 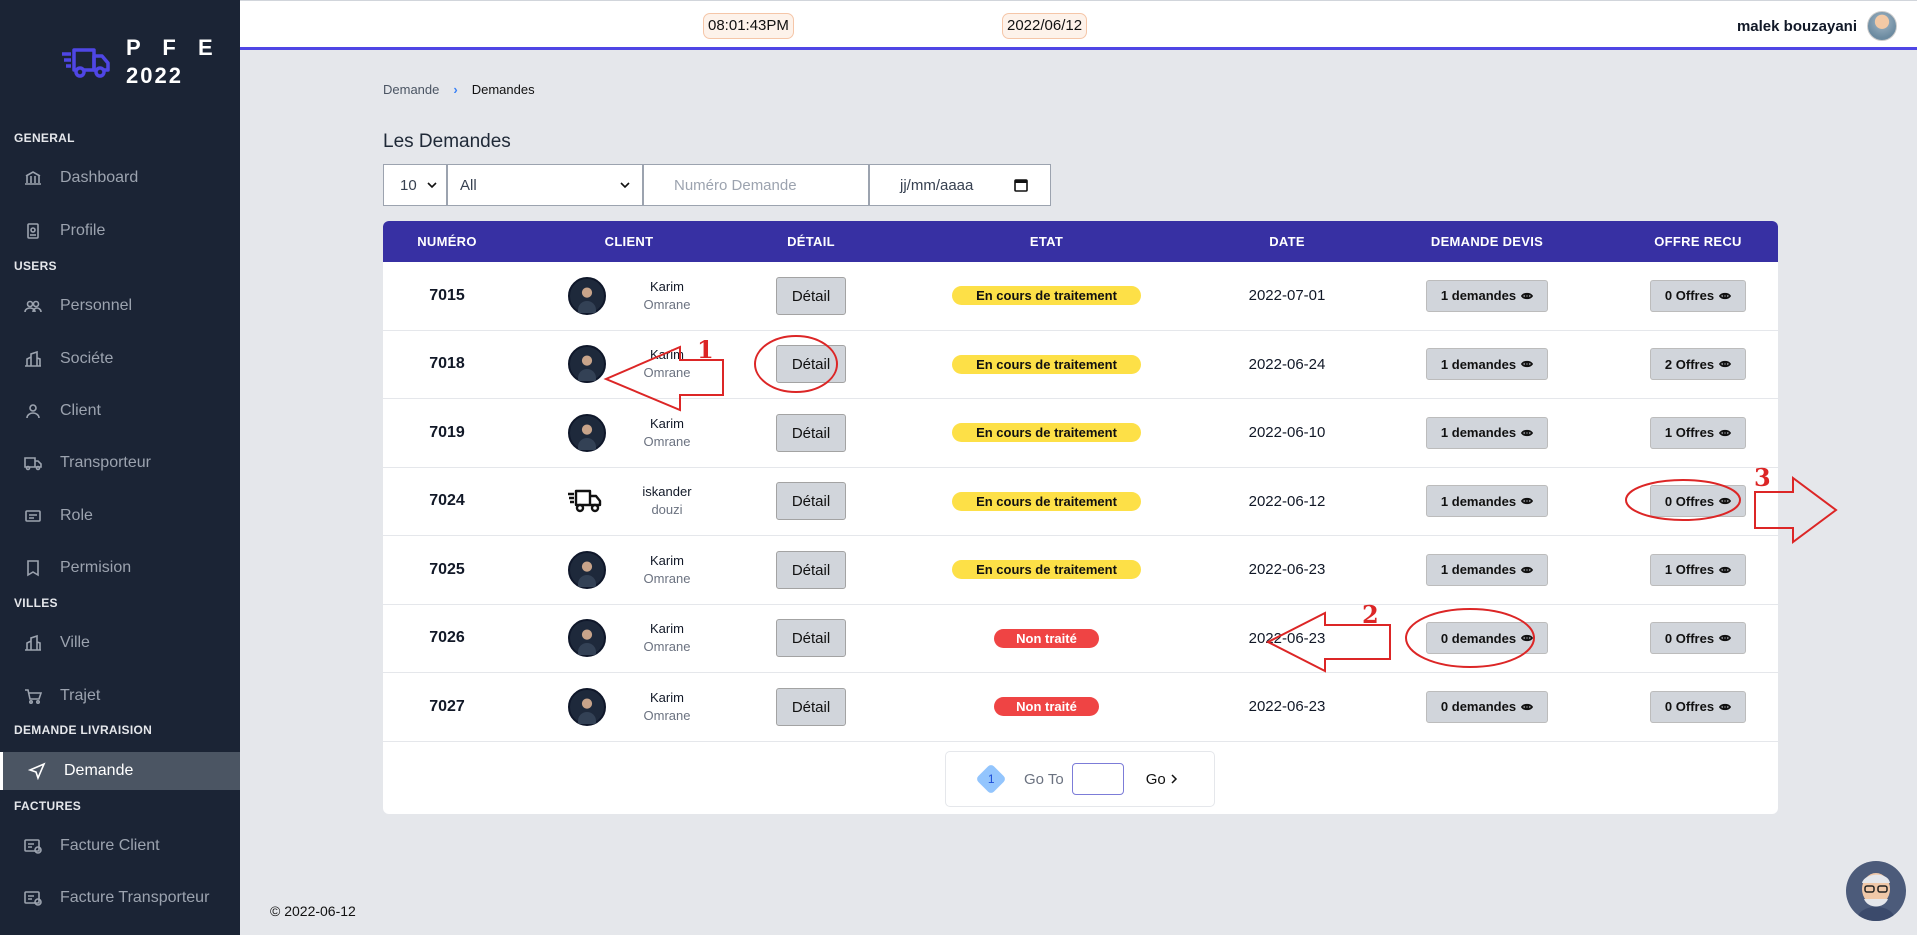 I want to click on clock-time: 08:01:43PM, so click(x=748, y=26).